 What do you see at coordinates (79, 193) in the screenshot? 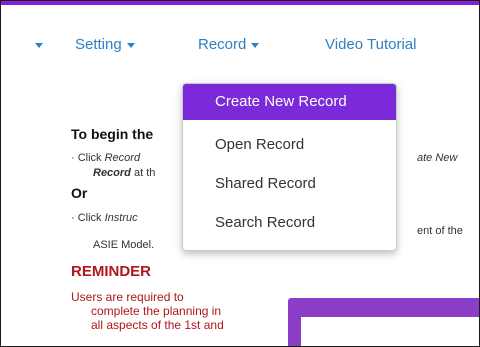
I see `or-heading: Or` at bounding box center [79, 193].